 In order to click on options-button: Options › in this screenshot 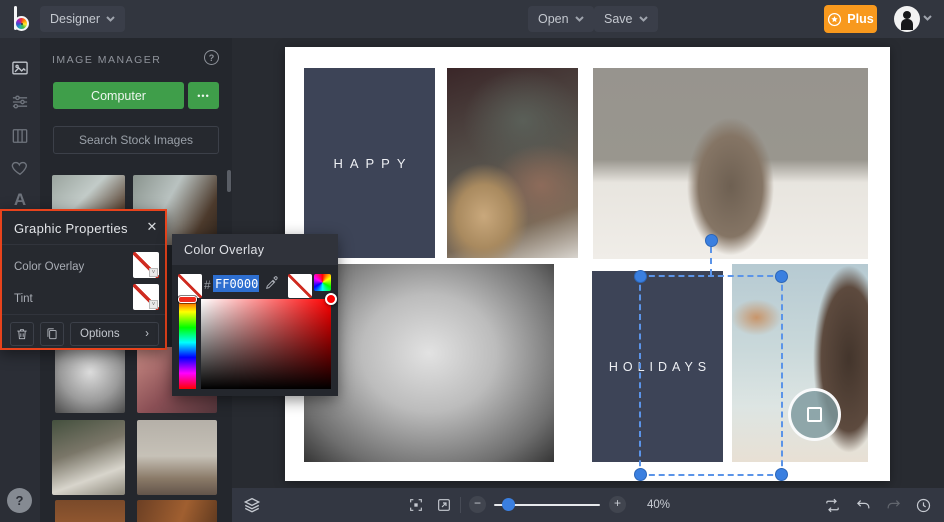, I will do `click(114, 334)`.